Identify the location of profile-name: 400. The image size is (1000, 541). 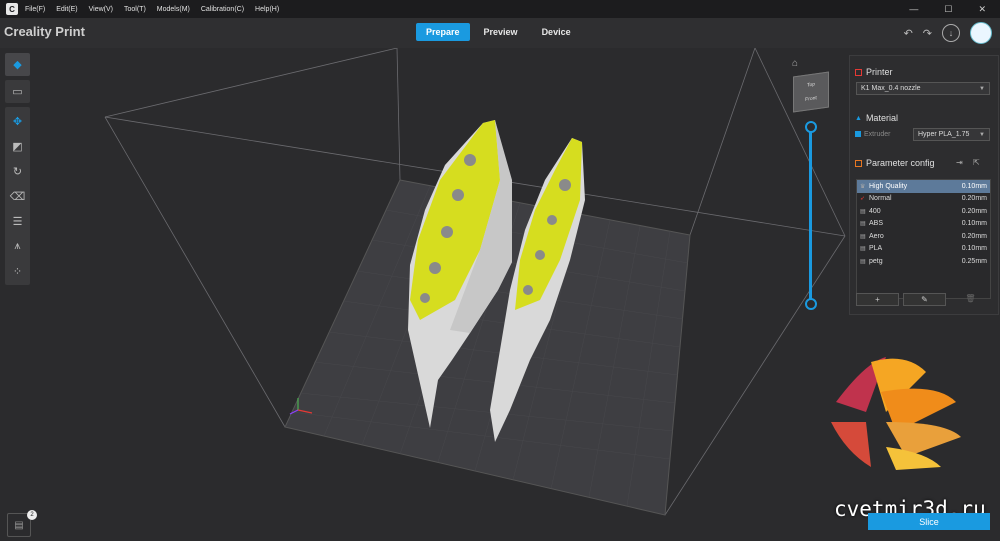
(875, 211).